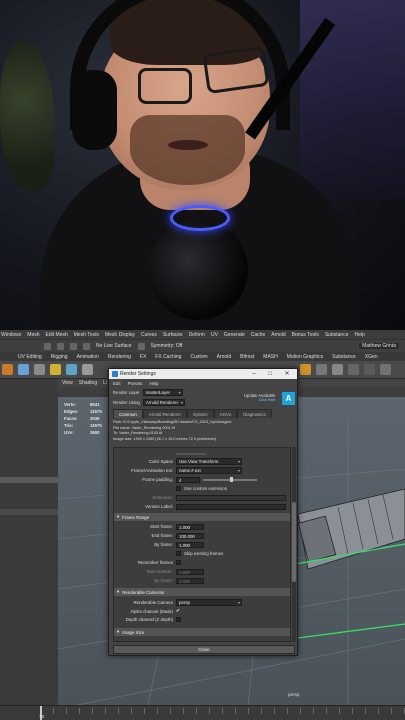  I want to click on menu-cache: Cache, so click(258, 335).